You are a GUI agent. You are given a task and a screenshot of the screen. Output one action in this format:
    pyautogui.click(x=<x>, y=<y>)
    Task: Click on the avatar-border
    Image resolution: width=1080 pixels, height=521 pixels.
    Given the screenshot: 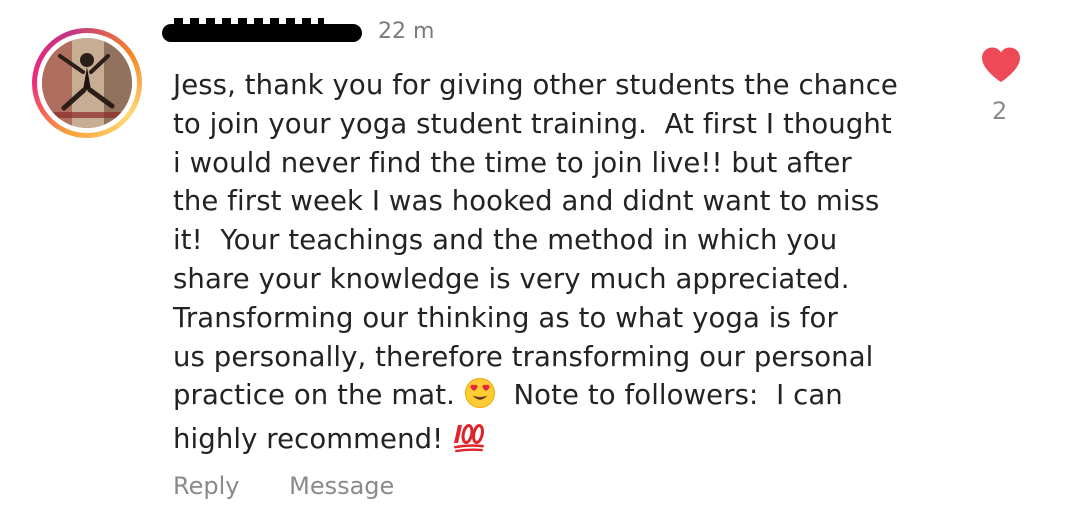 What is the action you would take?
    pyautogui.click(x=87, y=83)
    